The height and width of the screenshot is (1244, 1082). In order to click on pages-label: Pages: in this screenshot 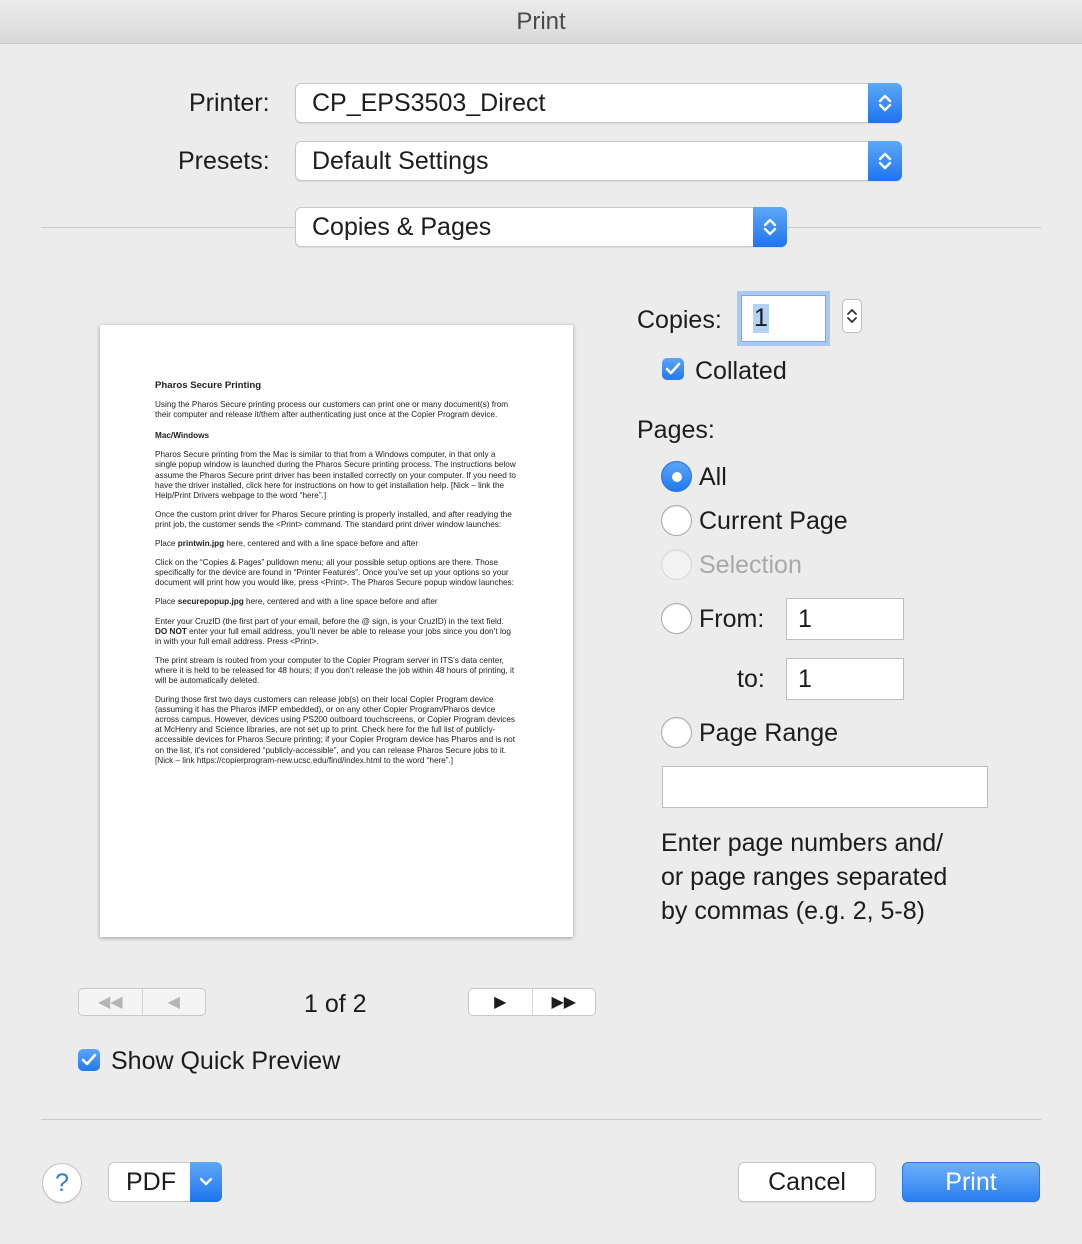, I will do `click(676, 430)`.